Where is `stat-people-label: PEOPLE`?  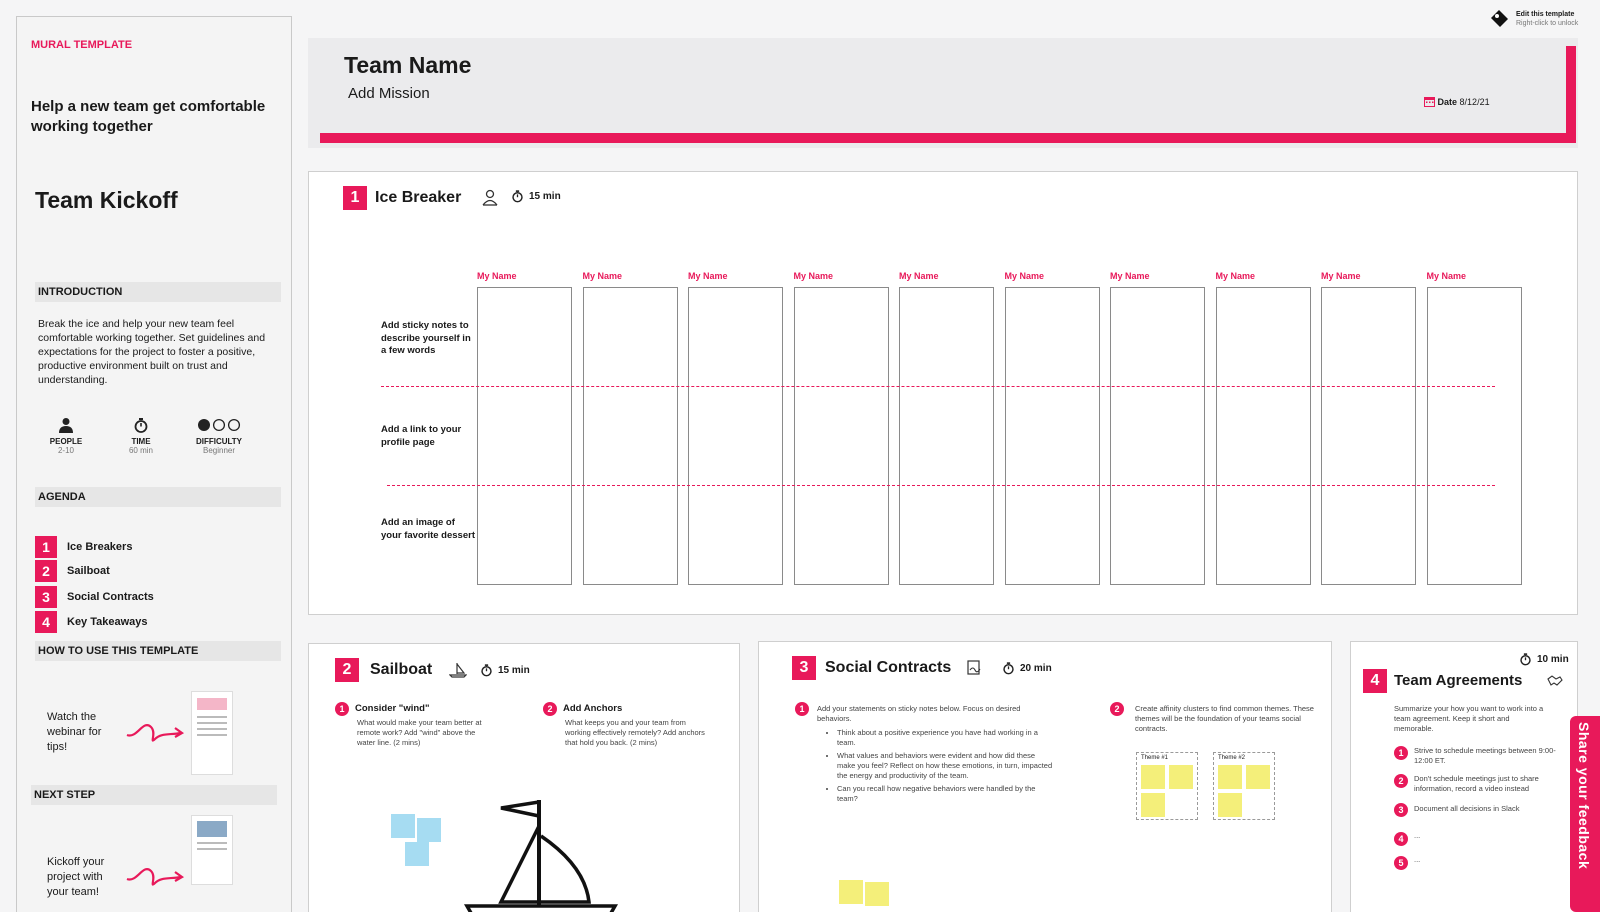 stat-people-label: PEOPLE is located at coordinates (66, 441).